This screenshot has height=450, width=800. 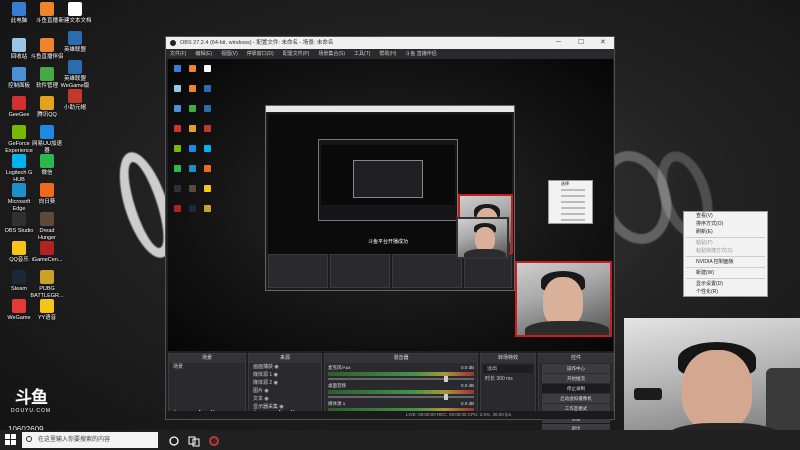 I want to click on mixer-dock-title: 混音器, so click(x=401, y=358).